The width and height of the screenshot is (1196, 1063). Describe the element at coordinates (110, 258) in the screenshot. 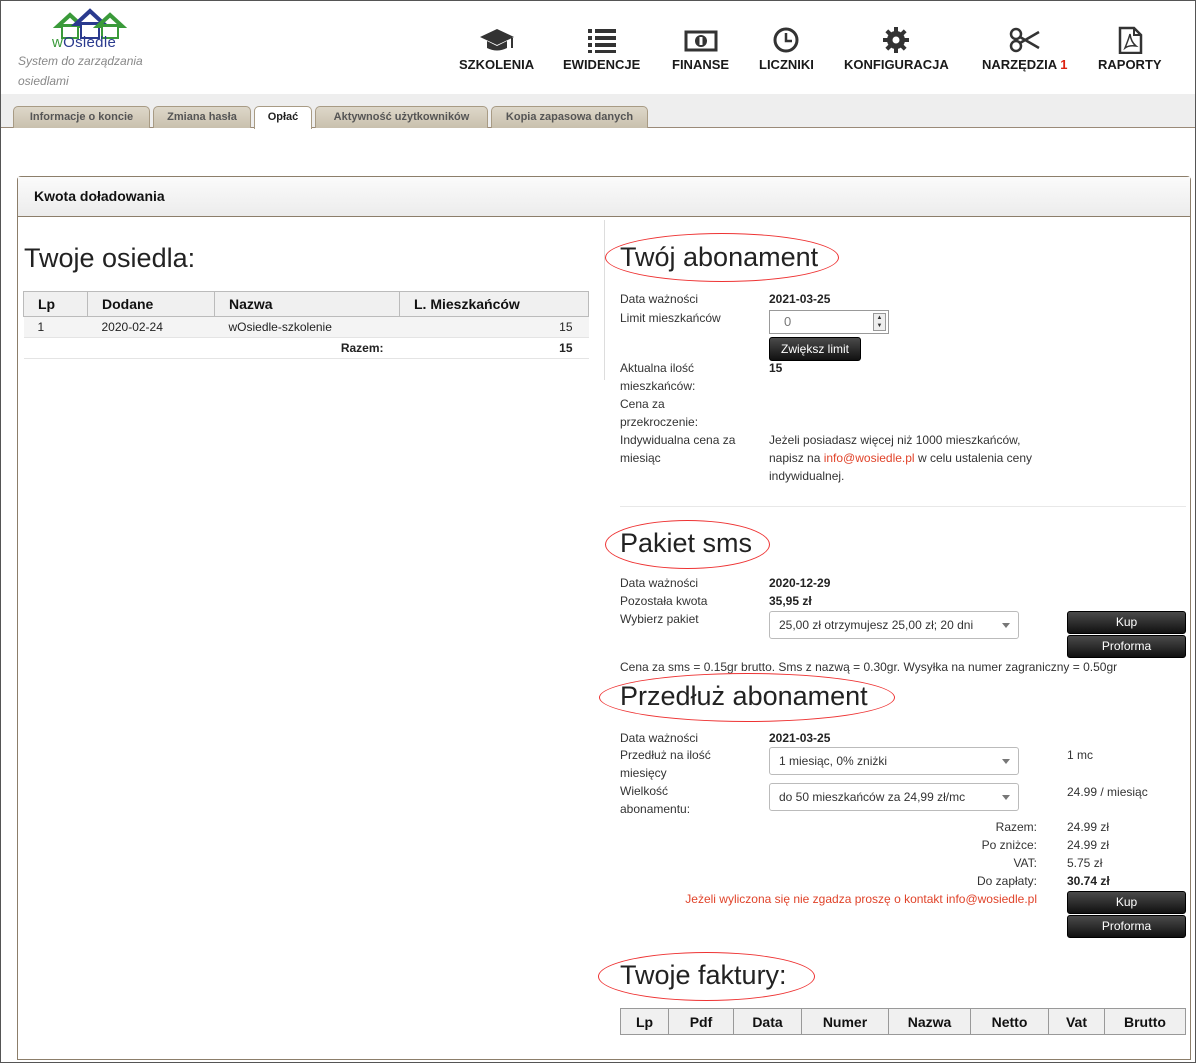

I see `settlements-title: Twoje osiedla:` at that location.